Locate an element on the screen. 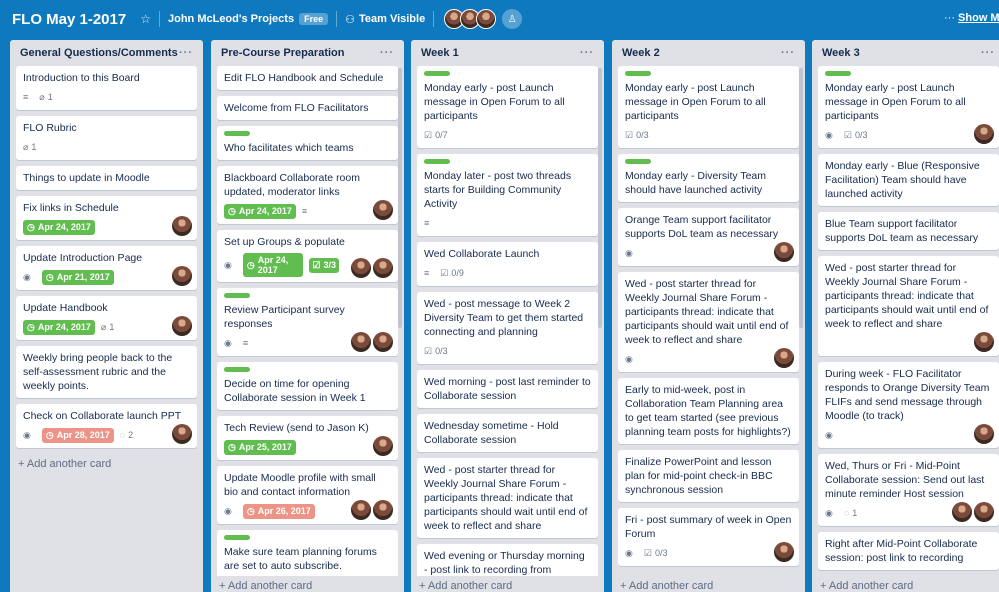 The width and height of the screenshot is (999, 592). list-header: Week 1 ··· is located at coordinates (507, 53).